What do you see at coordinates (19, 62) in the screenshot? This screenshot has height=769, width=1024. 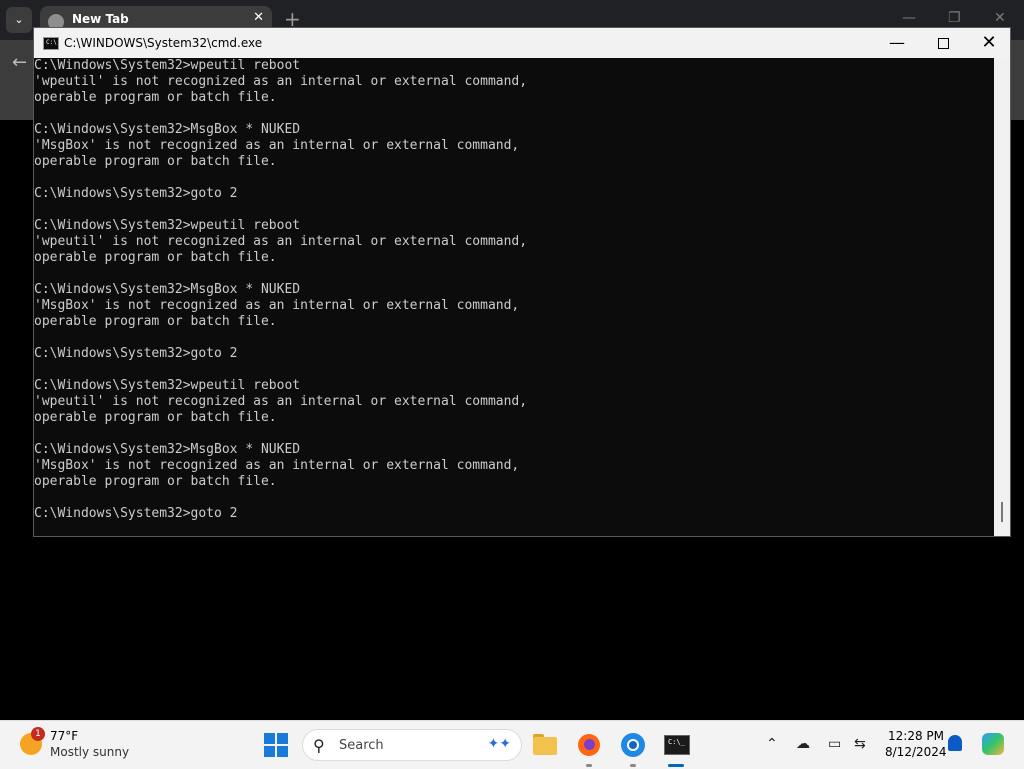 I see `back-button: ←` at bounding box center [19, 62].